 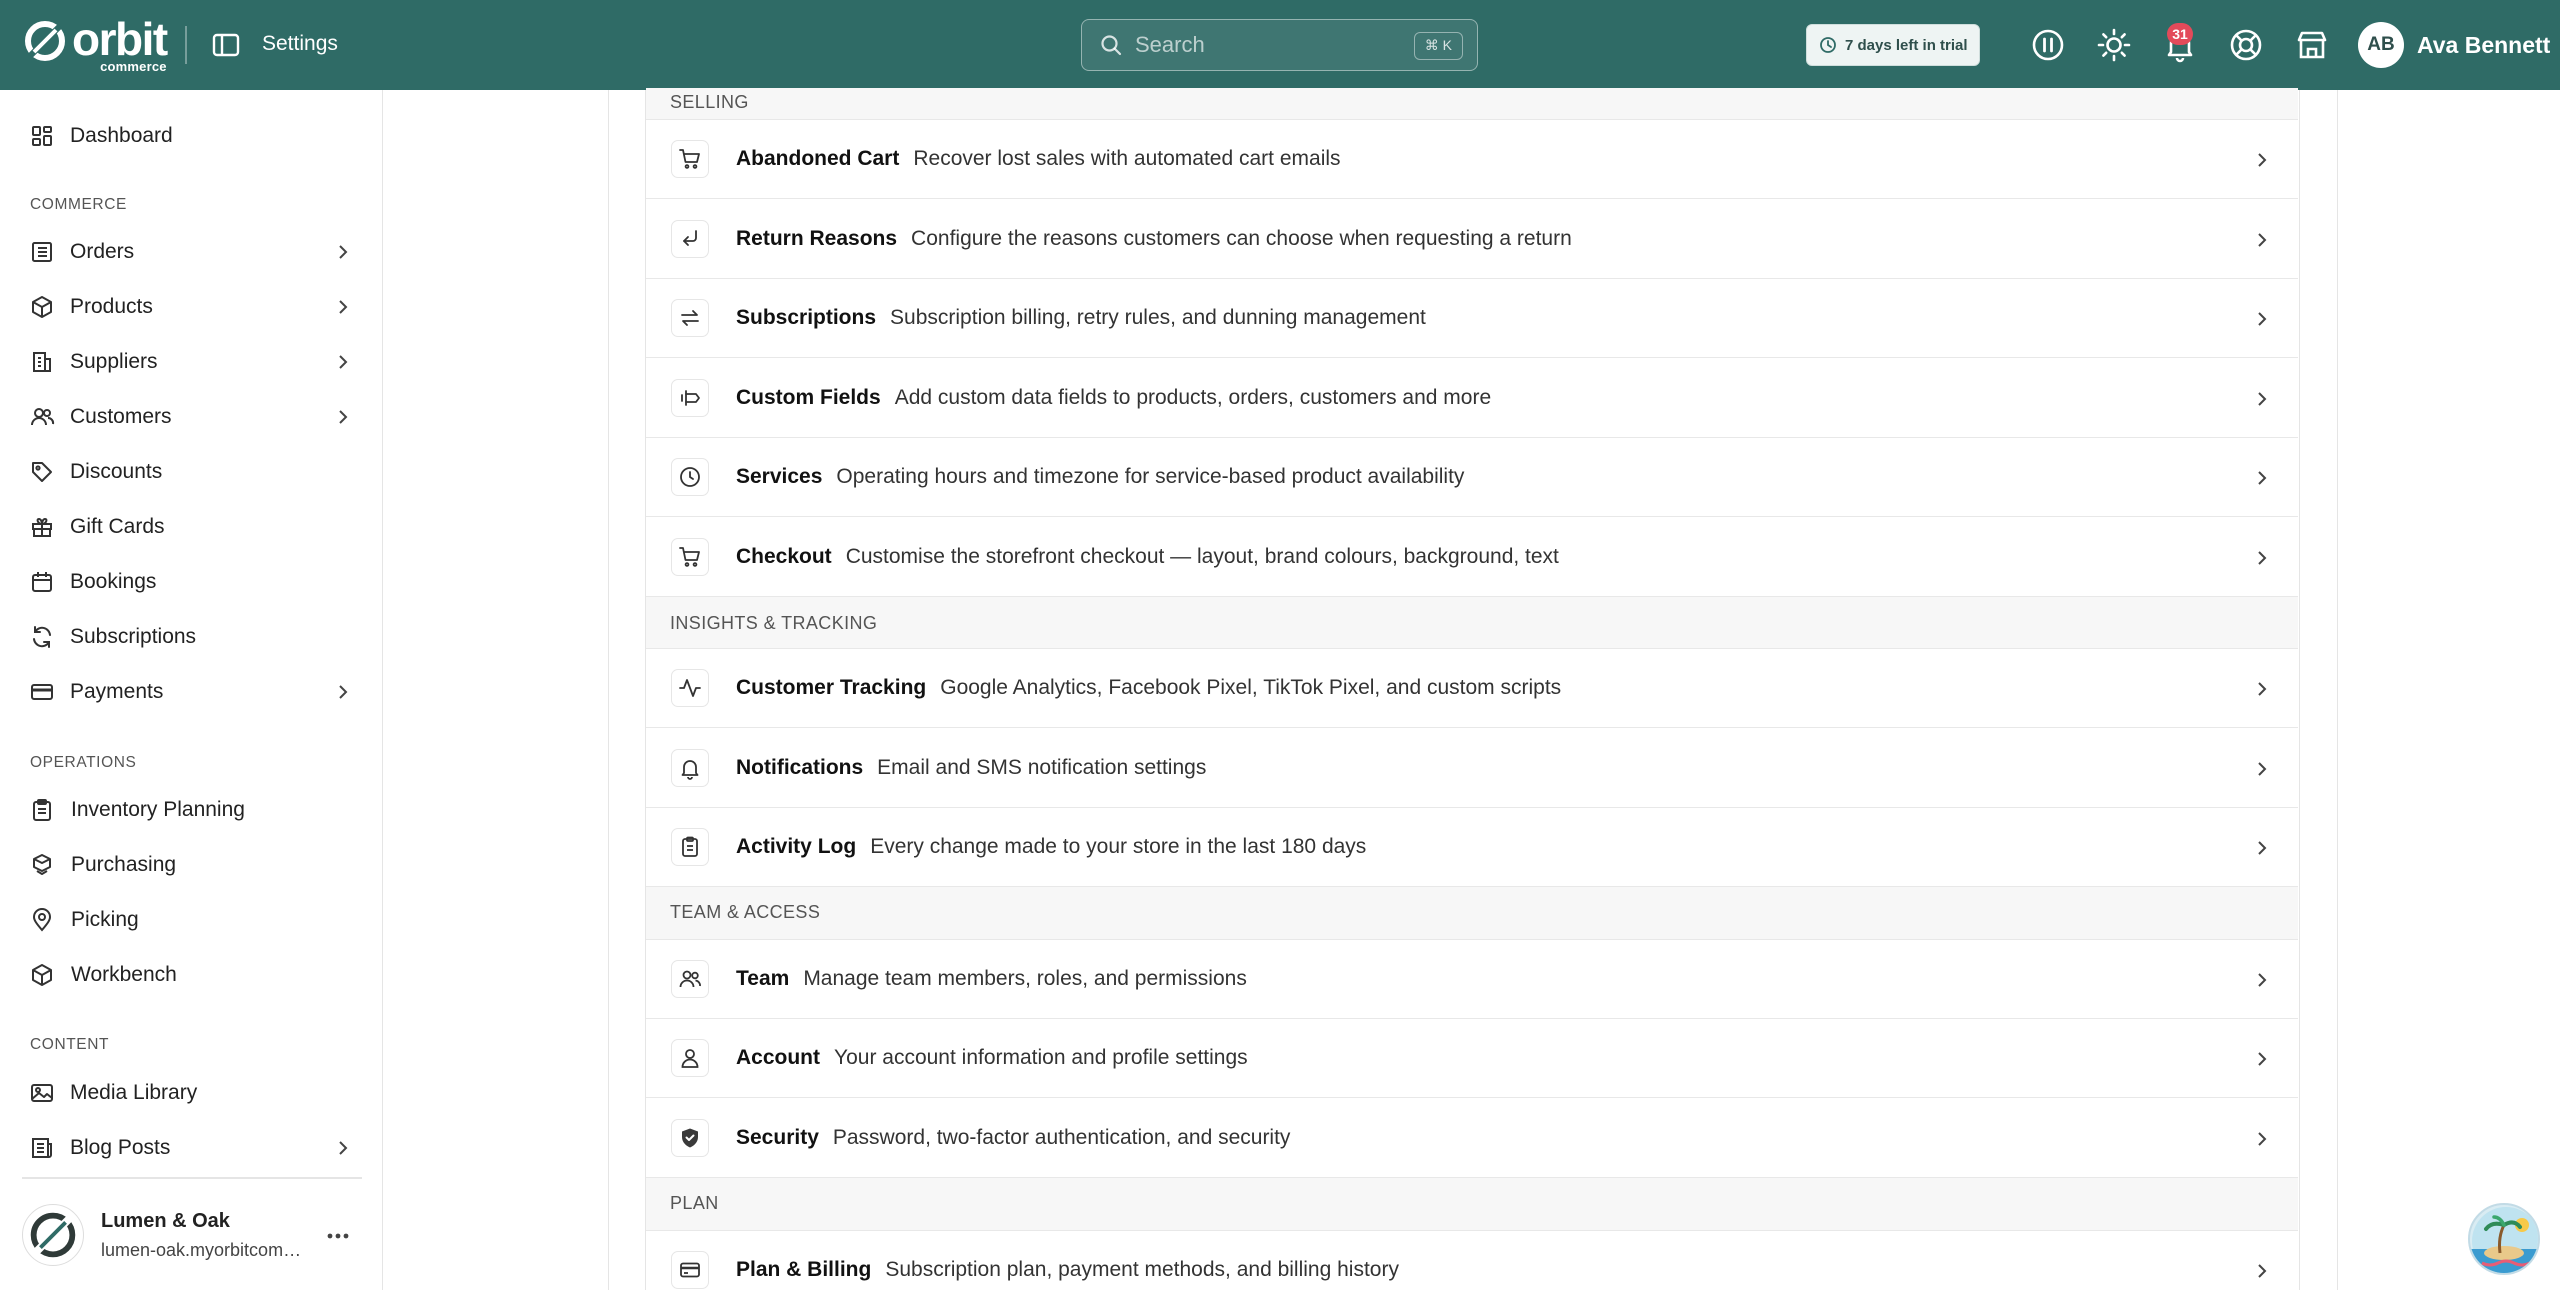 I want to click on trial-badge: 7 days left in trial, so click(x=1893, y=45).